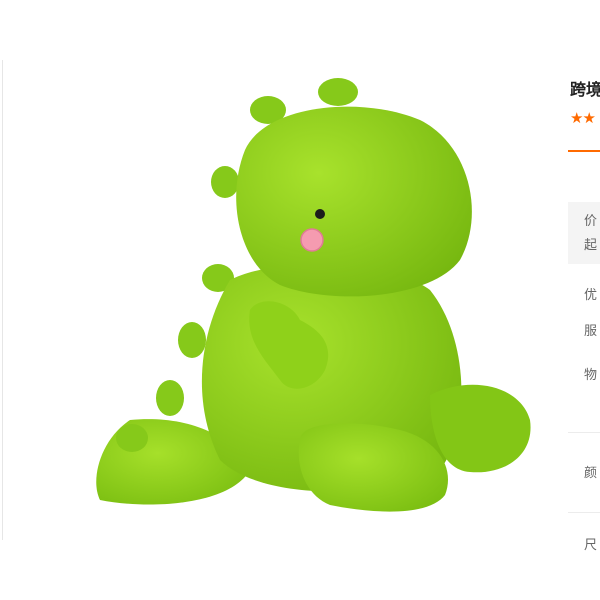 This screenshot has height=600, width=600. Describe the element at coordinates (354, 201) in the screenshot. I see `dino-head` at that location.